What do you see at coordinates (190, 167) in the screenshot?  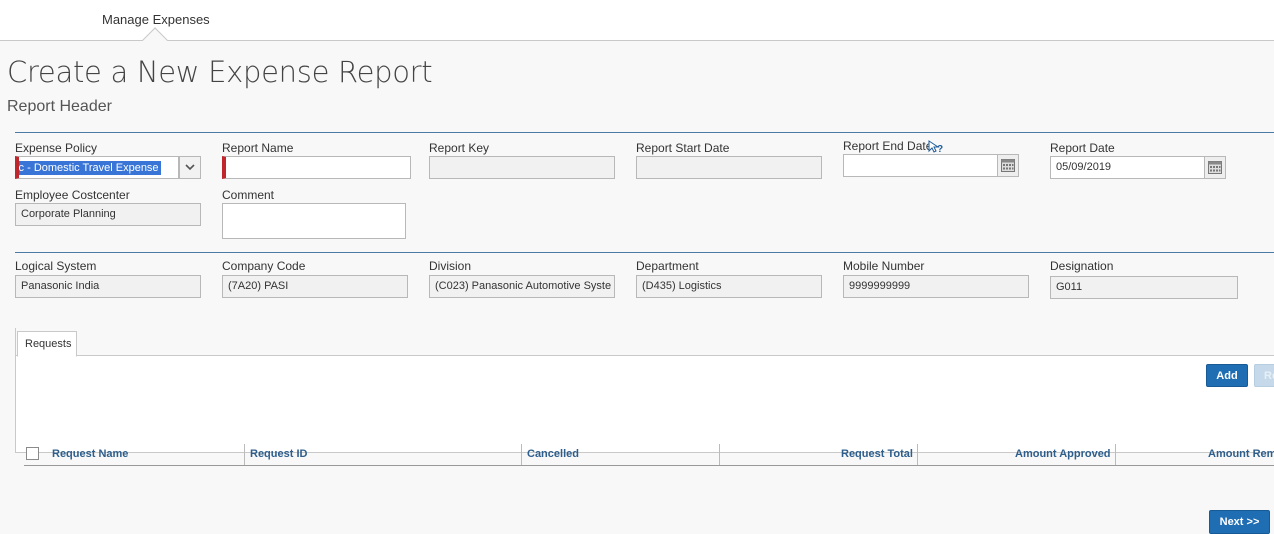 I see `chevron-down-icon` at bounding box center [190, 167].